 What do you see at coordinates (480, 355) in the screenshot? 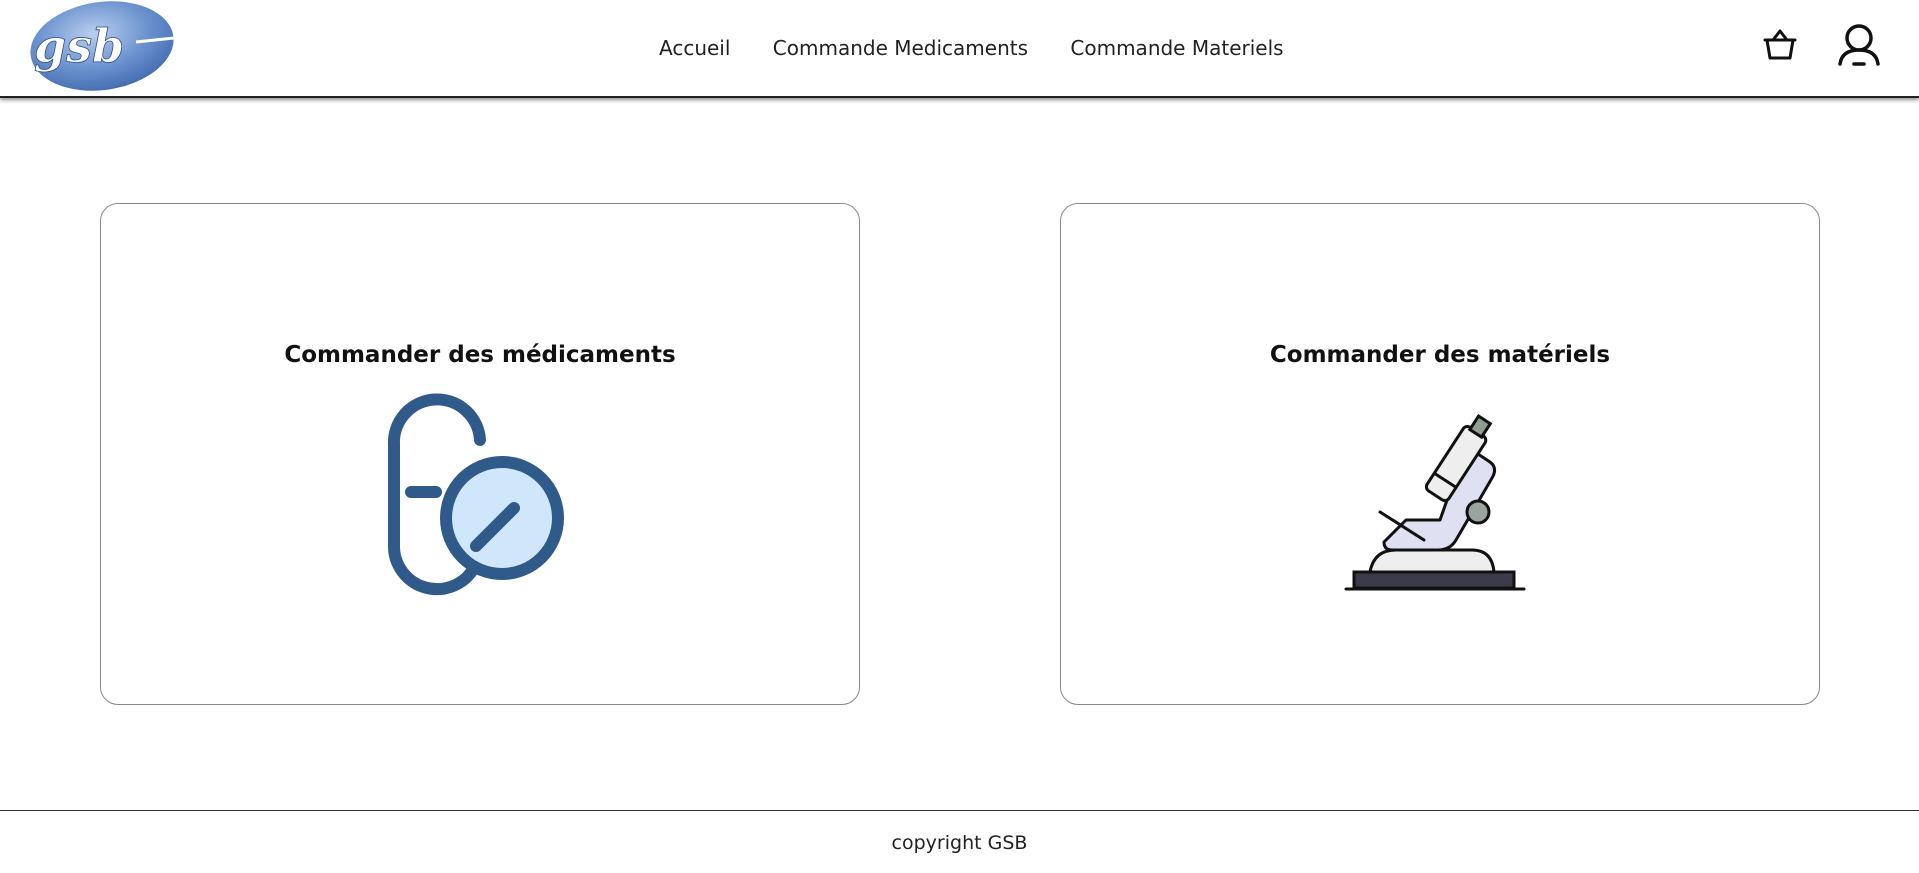
I see `card-title-medicaments: Commander des médicaments` at bounding box center [480, 355].